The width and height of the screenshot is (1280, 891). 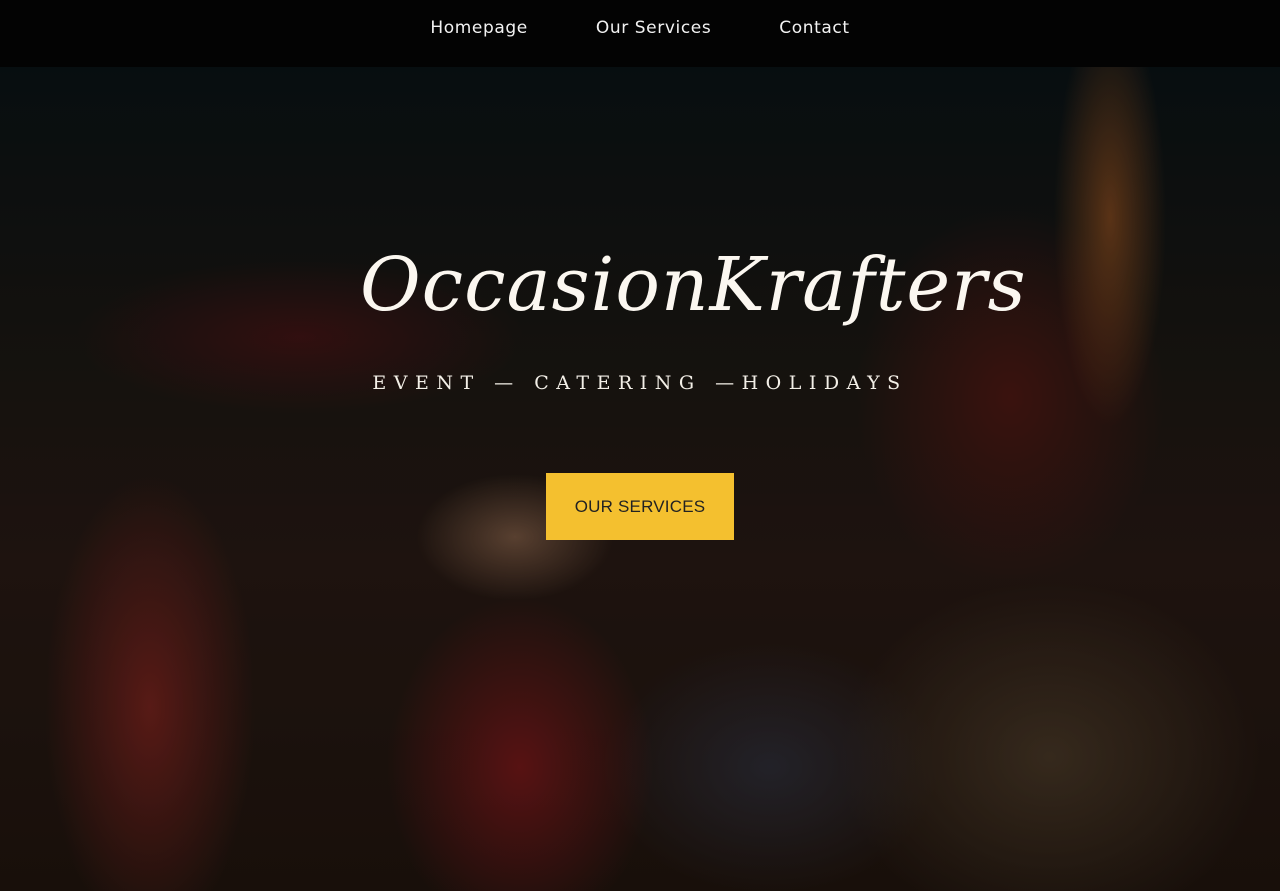 I want to click on nav-link-our-services: Our Services, so click(x=653, y=28).